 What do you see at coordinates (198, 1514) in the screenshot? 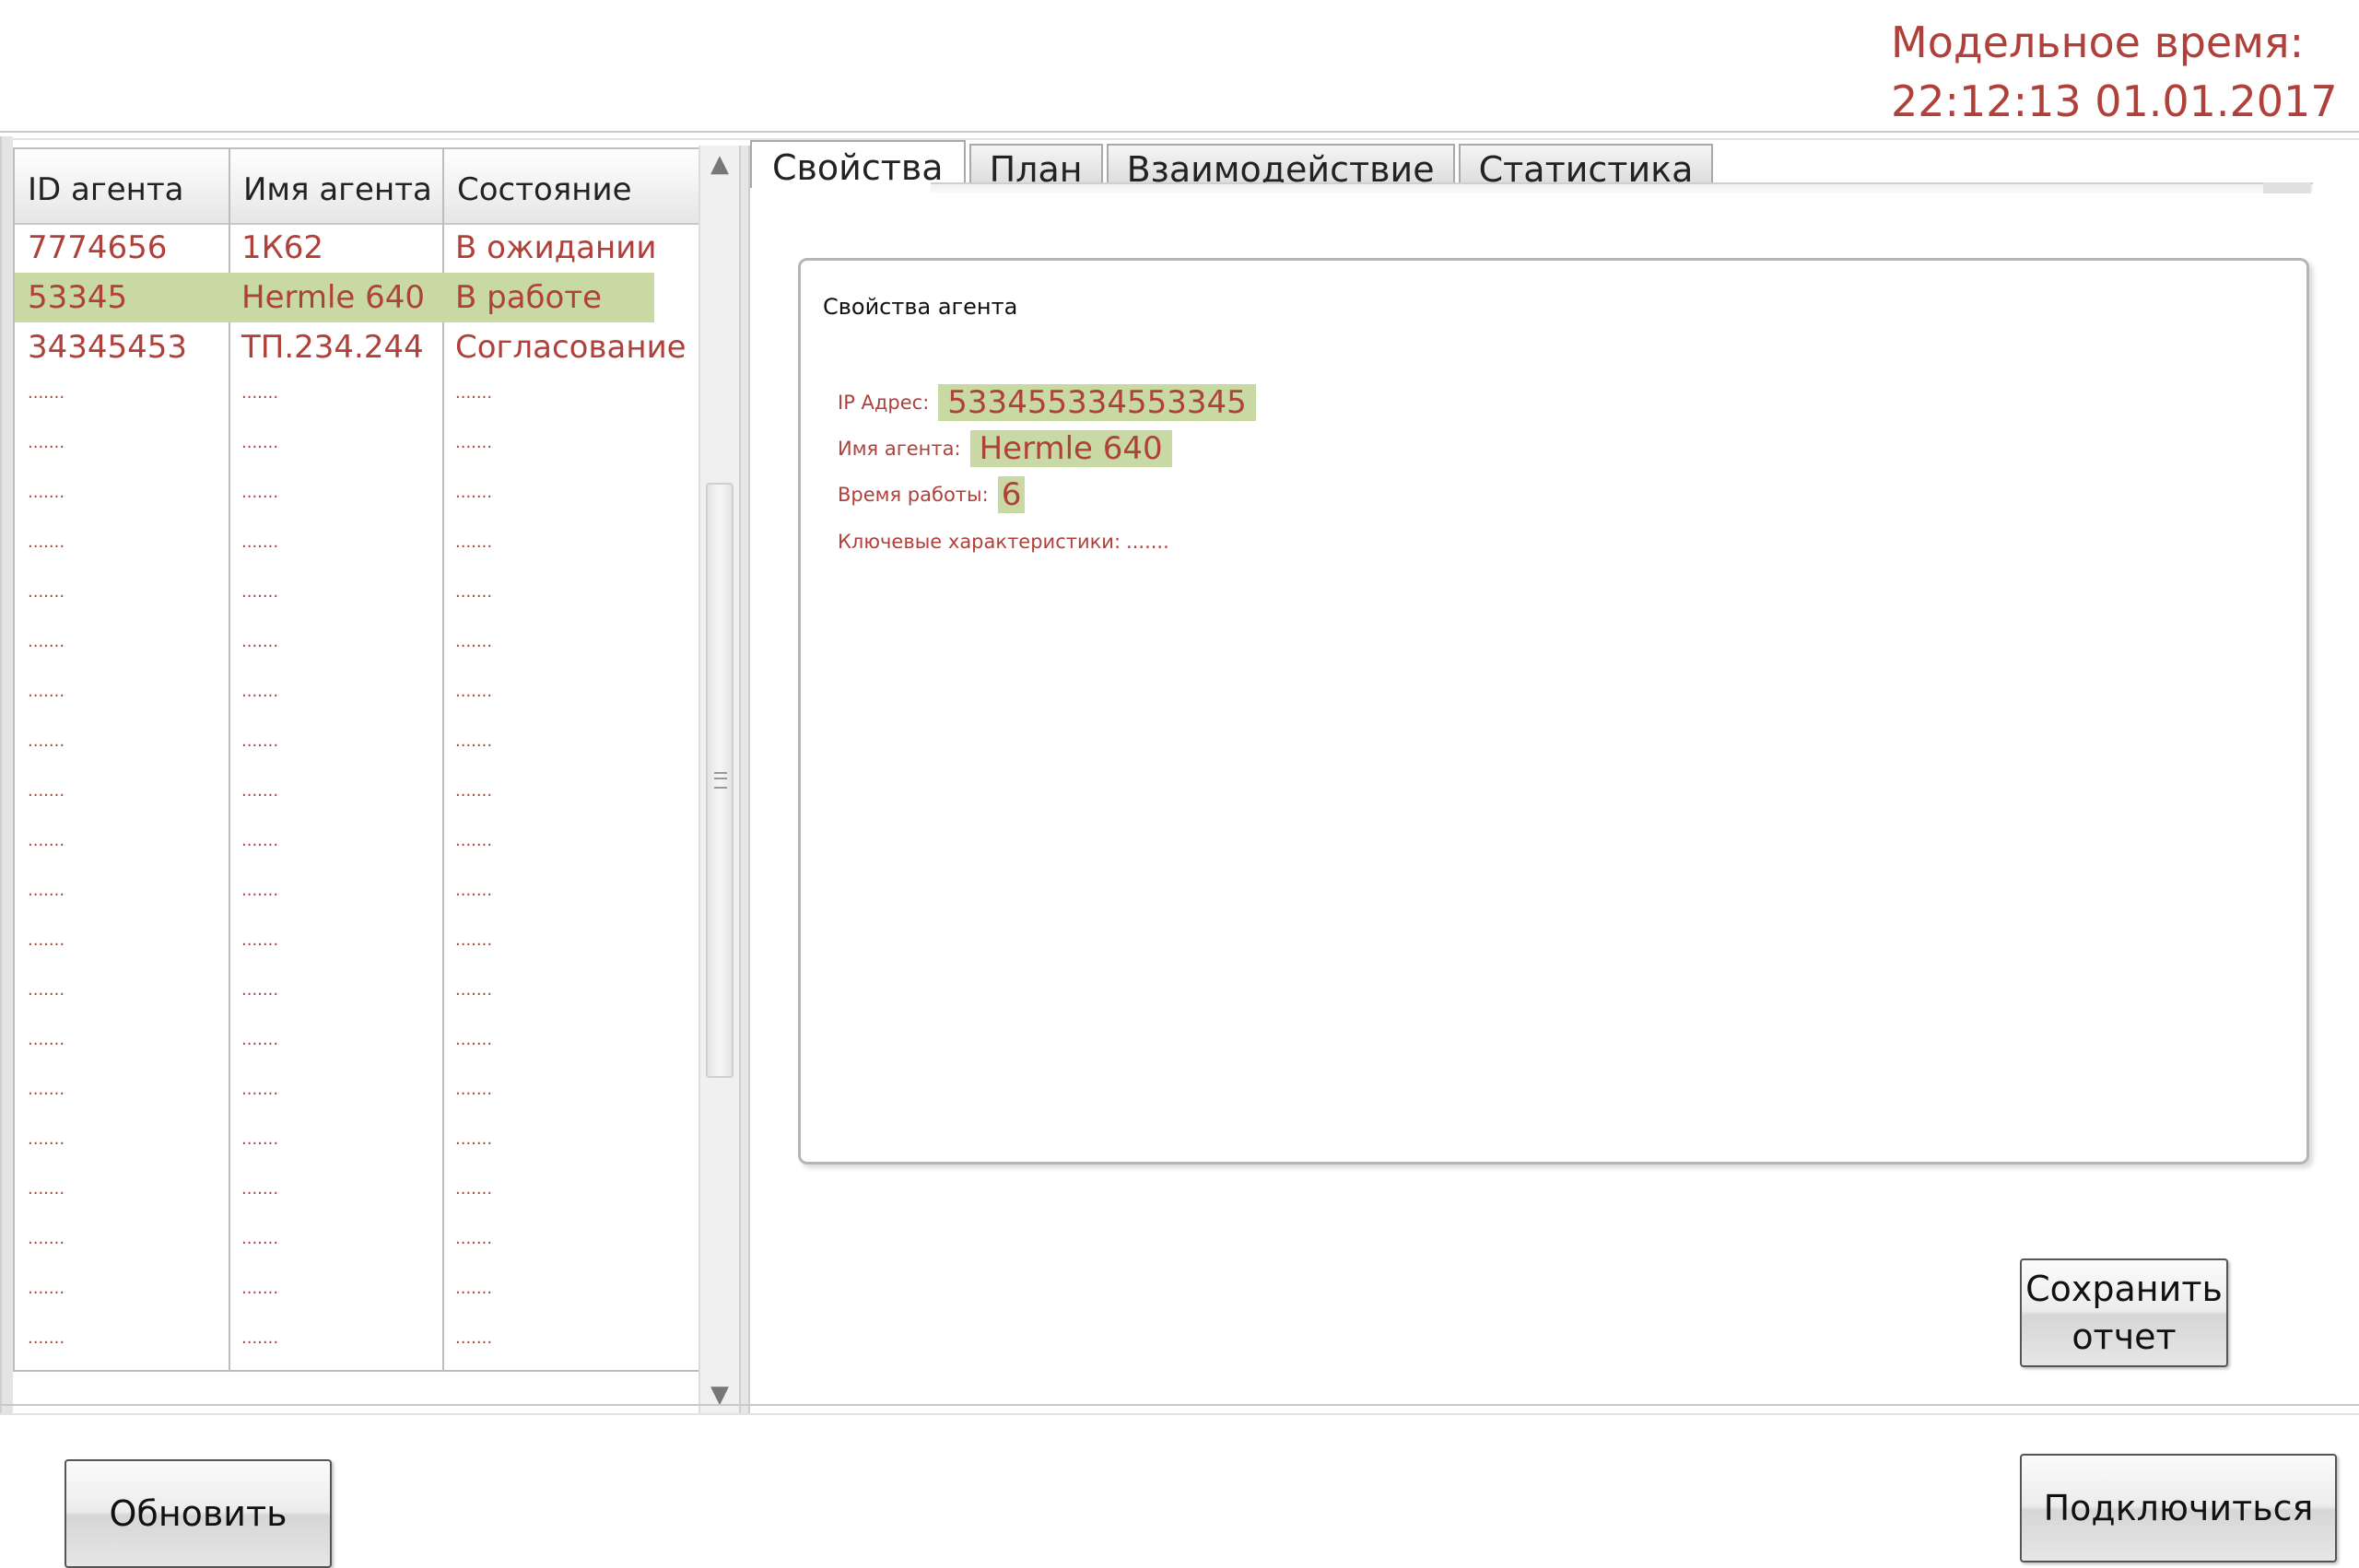
I see `refresh-button: Обновить` at bounding box center [198, 1514].